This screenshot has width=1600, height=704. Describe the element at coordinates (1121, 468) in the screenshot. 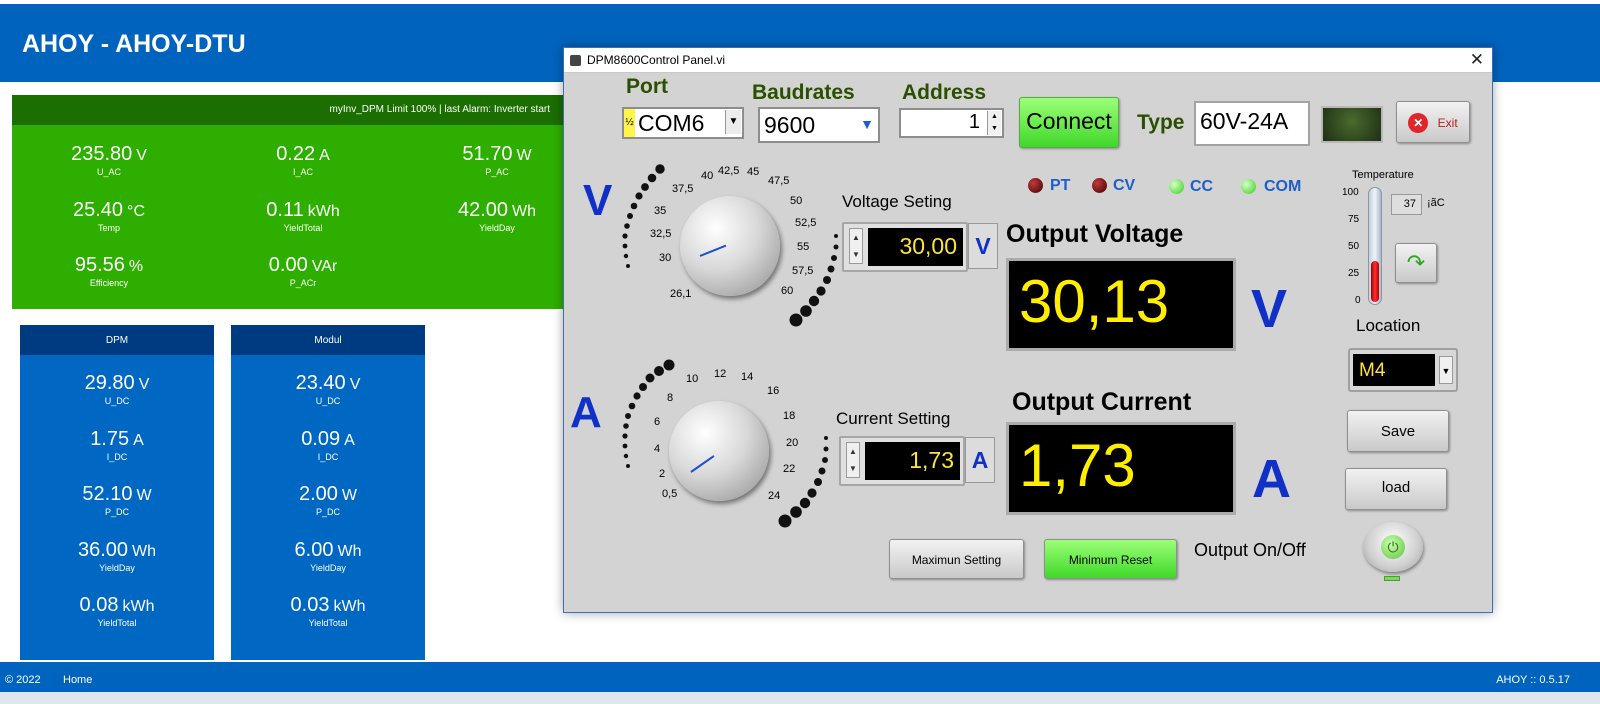

I see `output-current-display: 1,73` at that location.